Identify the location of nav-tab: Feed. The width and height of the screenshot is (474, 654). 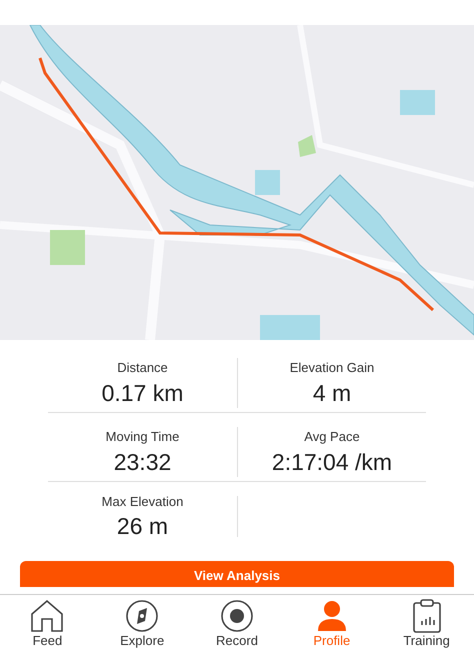
(47, 624).